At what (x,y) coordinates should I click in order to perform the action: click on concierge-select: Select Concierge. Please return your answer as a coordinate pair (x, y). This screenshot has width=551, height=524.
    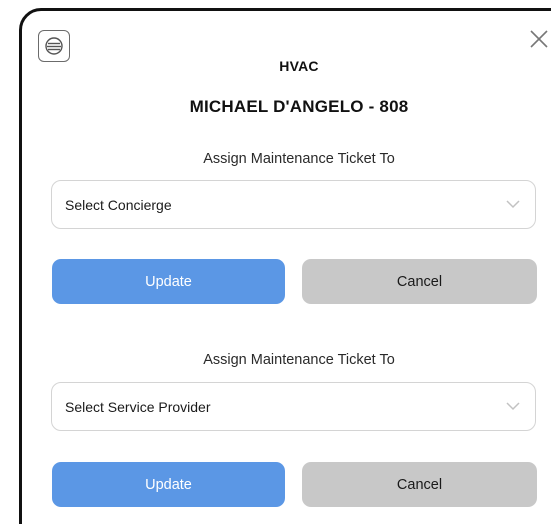
    Looking at the image, I should click on (293, 204).